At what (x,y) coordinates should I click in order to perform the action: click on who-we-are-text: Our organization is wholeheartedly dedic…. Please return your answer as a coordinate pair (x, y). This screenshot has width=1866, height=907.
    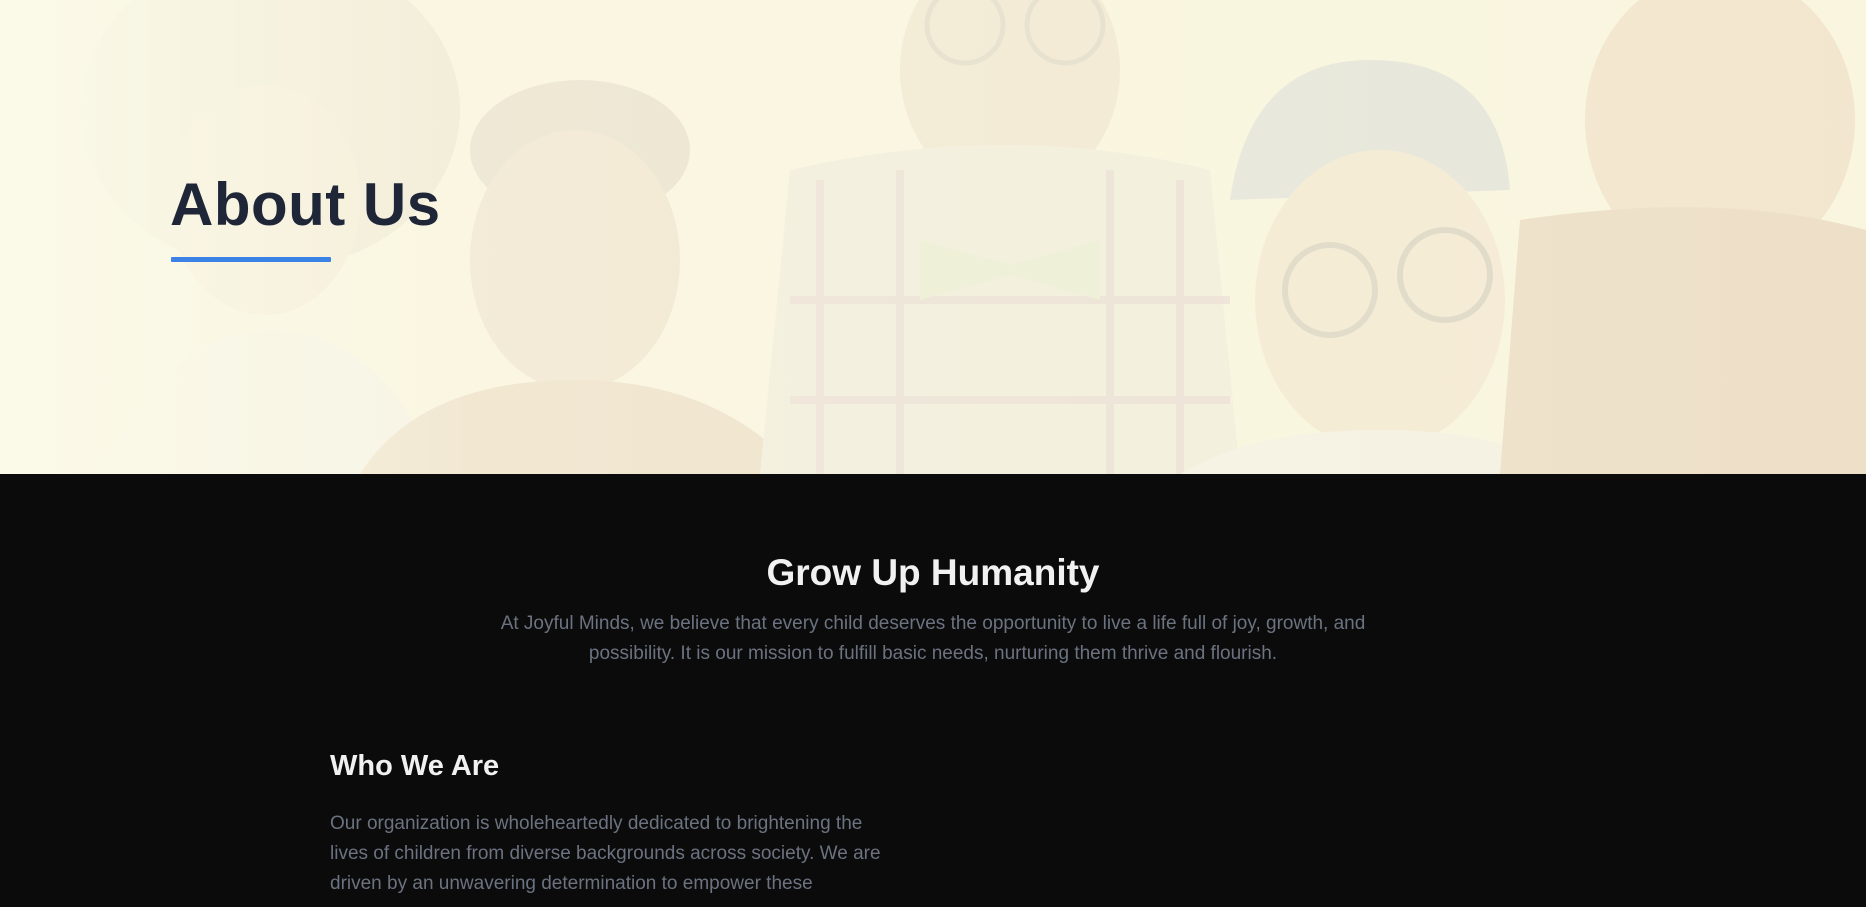
    Looking at the image, I should click on (605, 853).